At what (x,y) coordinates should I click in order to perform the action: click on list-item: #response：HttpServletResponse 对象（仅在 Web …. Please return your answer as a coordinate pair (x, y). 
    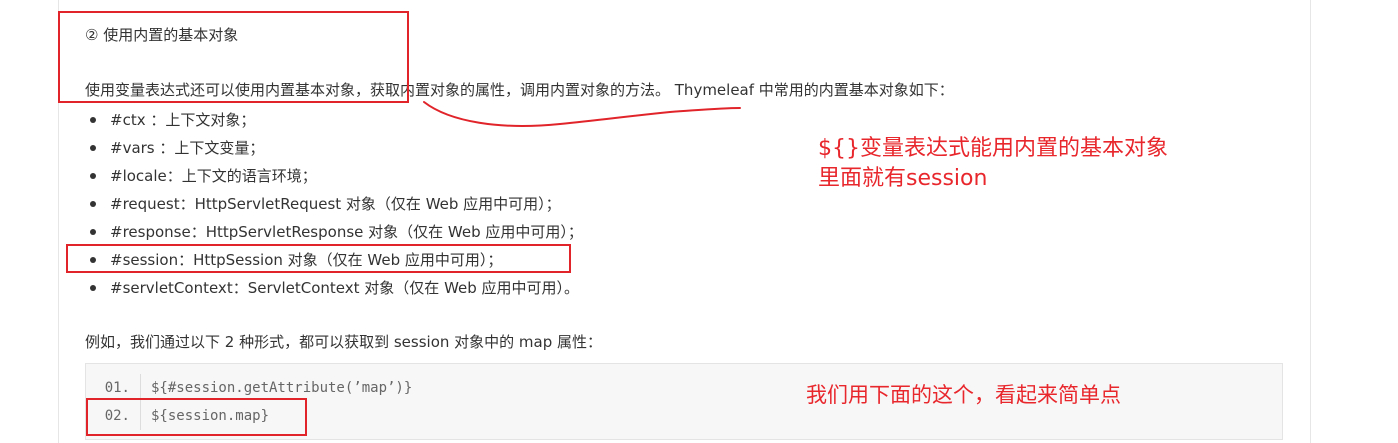
    Looking at the image, I should click on (335, 232).